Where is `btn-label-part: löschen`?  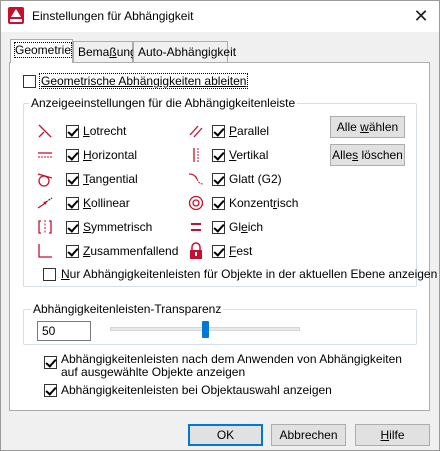 btn-label-part: löschen is located at coordinates (380, 155).